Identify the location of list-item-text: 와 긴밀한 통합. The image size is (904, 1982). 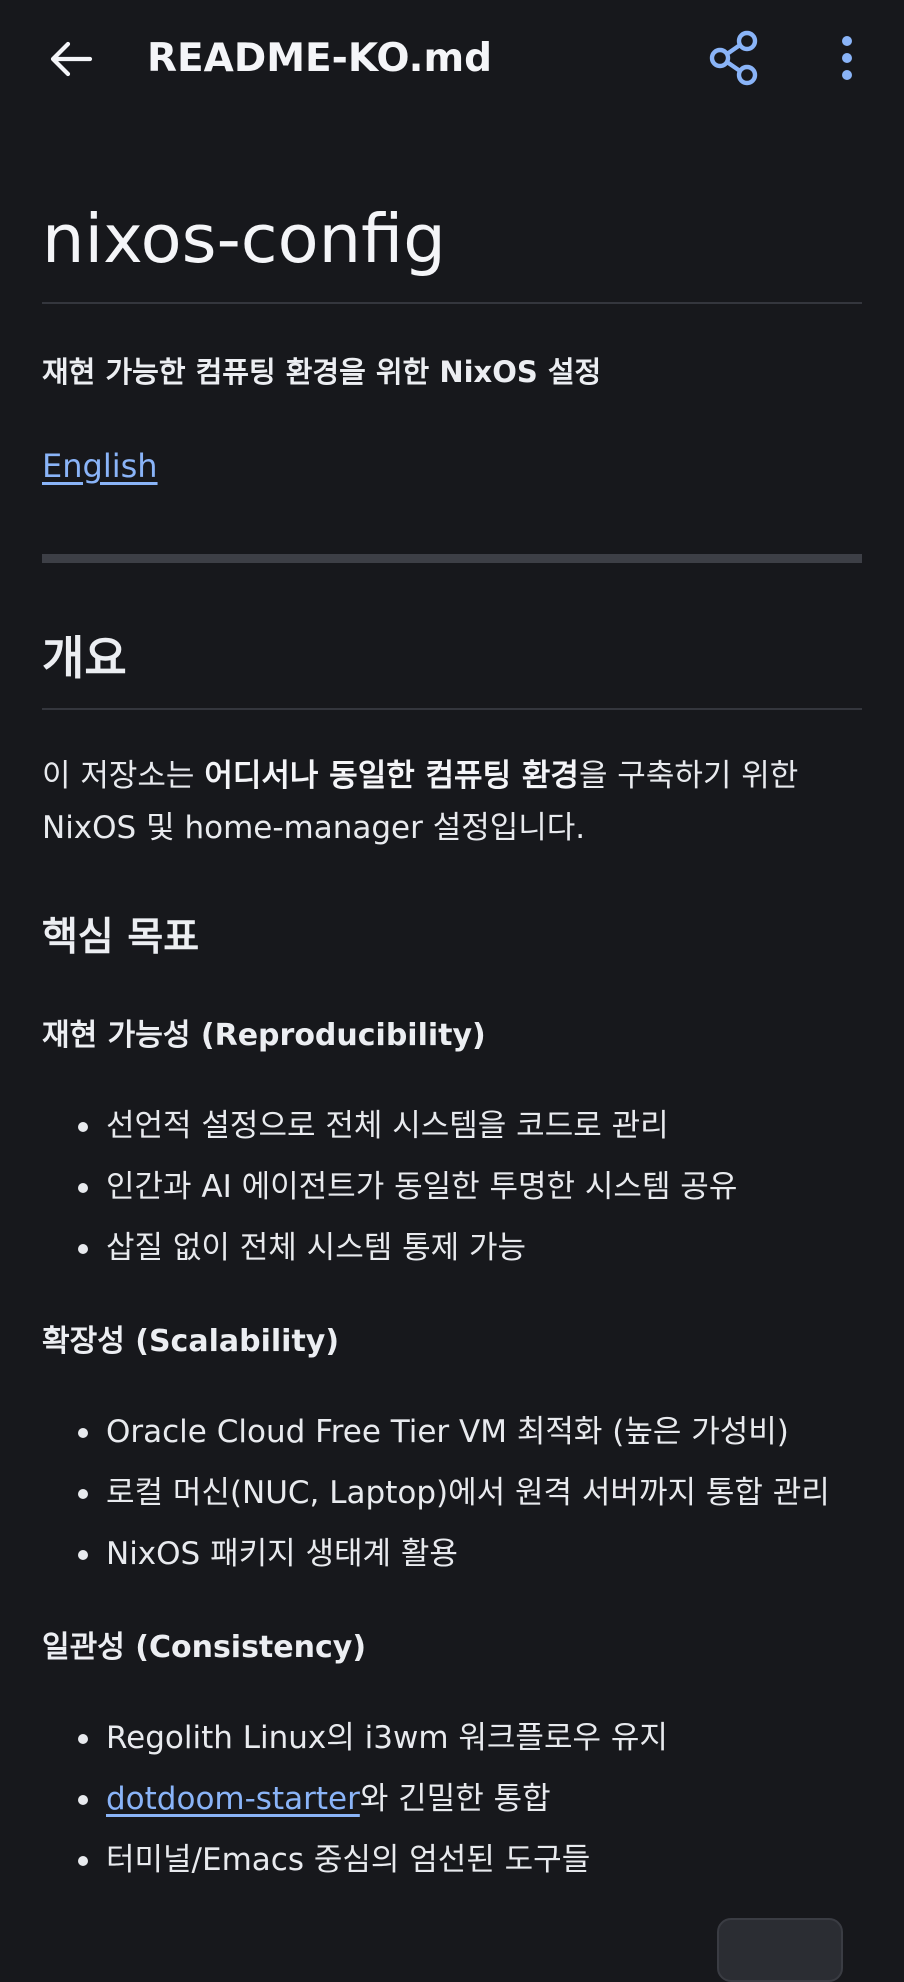
(455, 1799).